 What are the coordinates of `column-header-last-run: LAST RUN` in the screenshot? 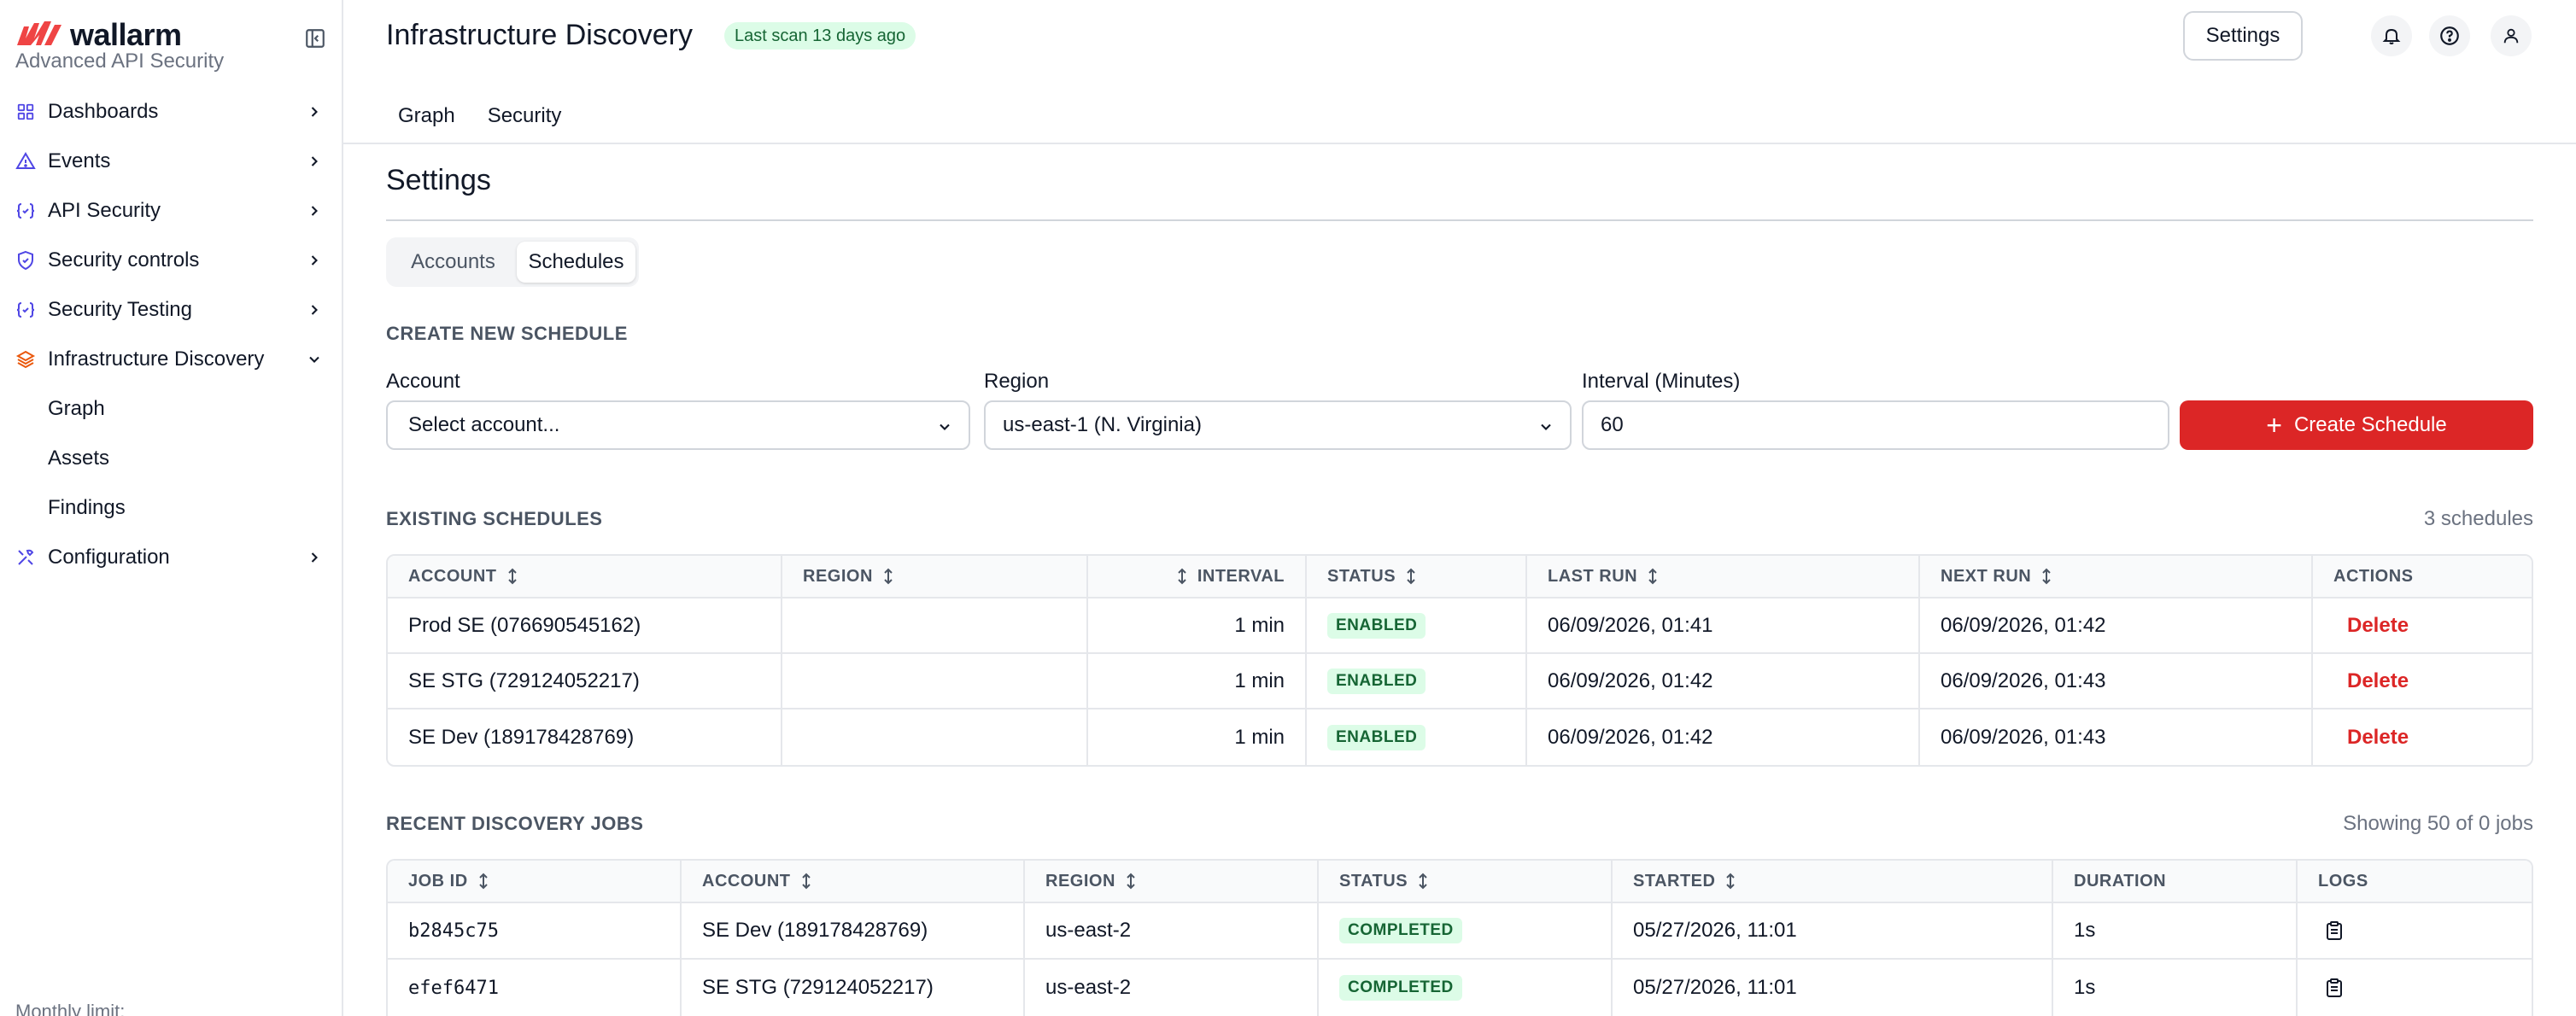 It's located at (1723, 576).